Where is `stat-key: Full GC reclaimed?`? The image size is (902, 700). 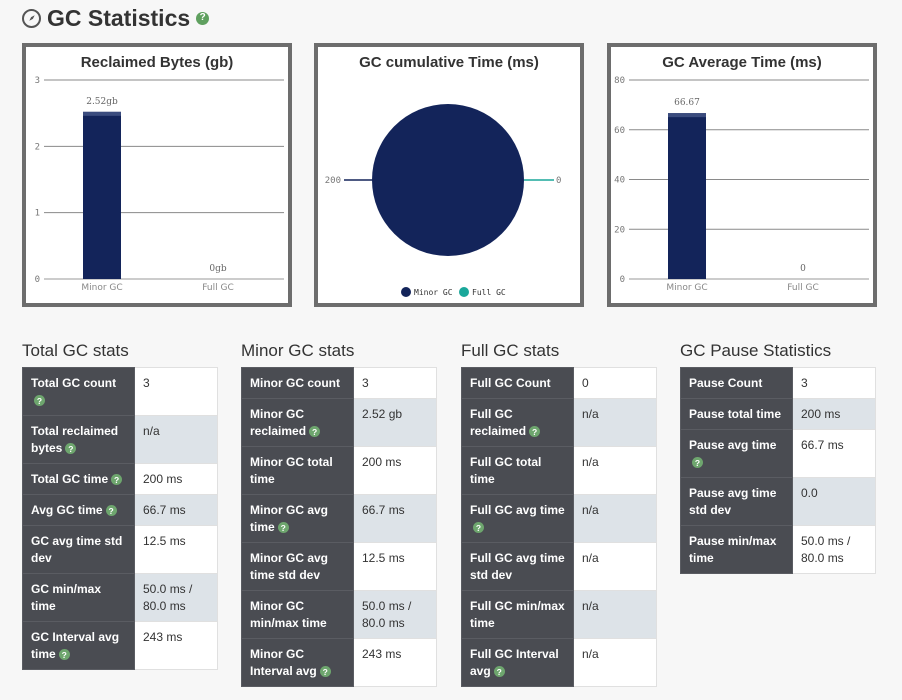 stat-key: Full GC reclaimed? is located at coordinates (517, 422).